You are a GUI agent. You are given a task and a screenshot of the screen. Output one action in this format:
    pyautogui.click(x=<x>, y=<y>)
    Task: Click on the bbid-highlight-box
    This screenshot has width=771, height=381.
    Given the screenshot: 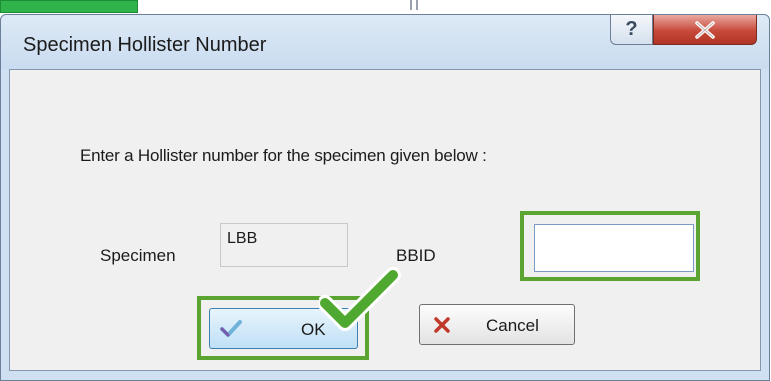 What is the action you would take?
    pyautogui.click(x=610, y=246)
    